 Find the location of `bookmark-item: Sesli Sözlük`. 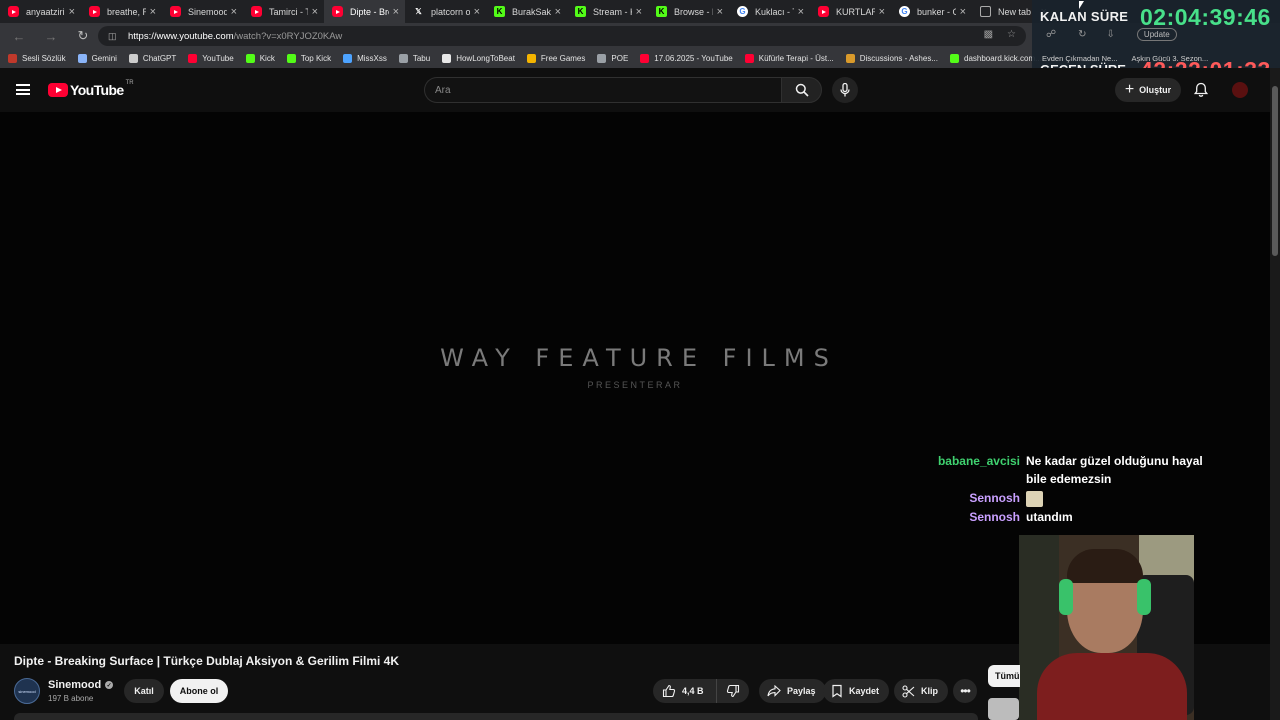

bookmark-item: Sesli Sözlük is located at coordinates (37, 58).